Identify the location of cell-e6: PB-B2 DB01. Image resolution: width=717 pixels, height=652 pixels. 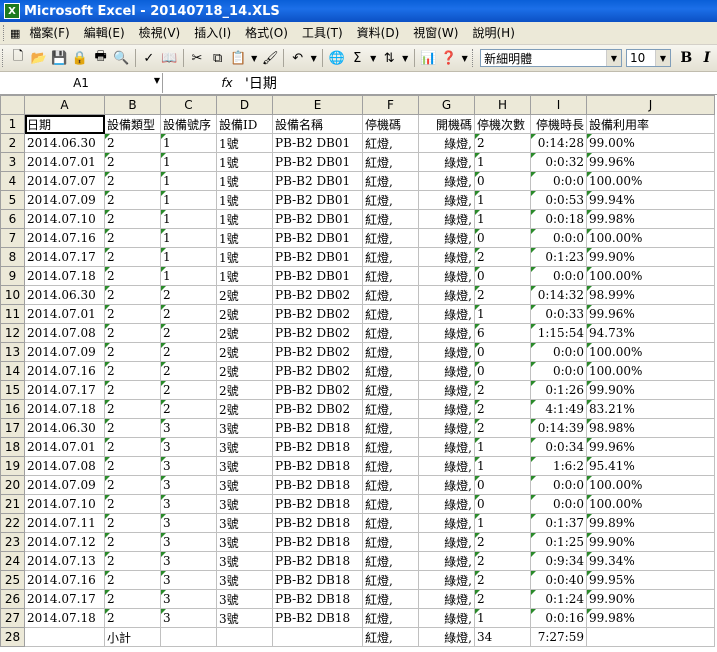
(317, 219).